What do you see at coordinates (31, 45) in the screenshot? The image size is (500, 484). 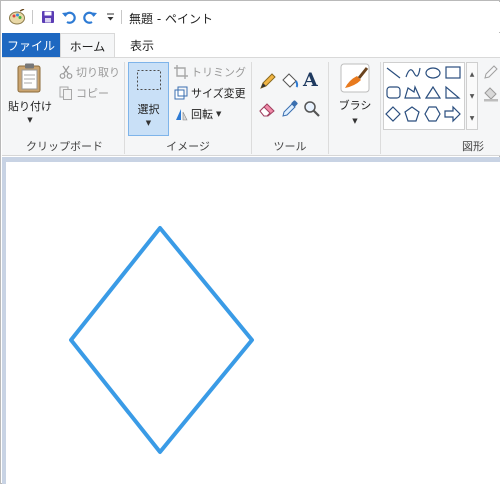 I see `tab-file: ファイル` at bounding box center [31, 45].